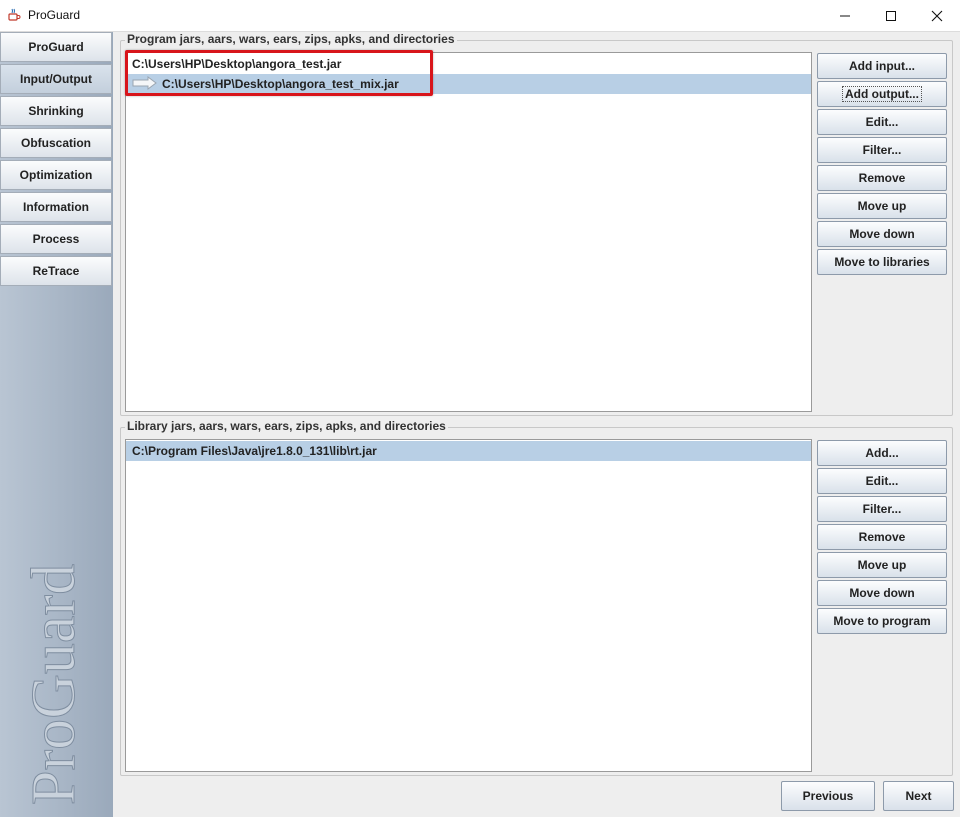 The width and height of the screenshot is (960, 817). I want to click on close-icon, so click(937, 15).